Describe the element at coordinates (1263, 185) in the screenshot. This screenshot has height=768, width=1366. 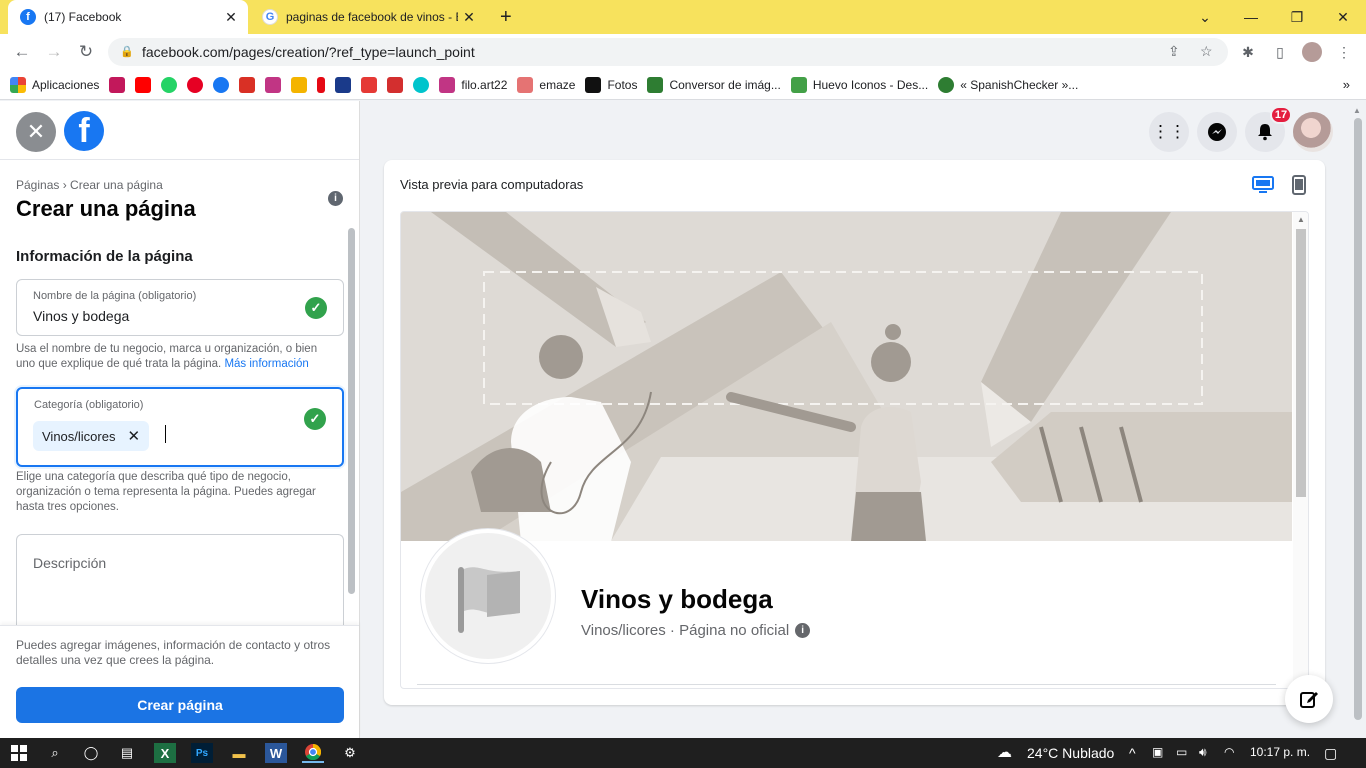
I see `desktop-view-icon` at that location.